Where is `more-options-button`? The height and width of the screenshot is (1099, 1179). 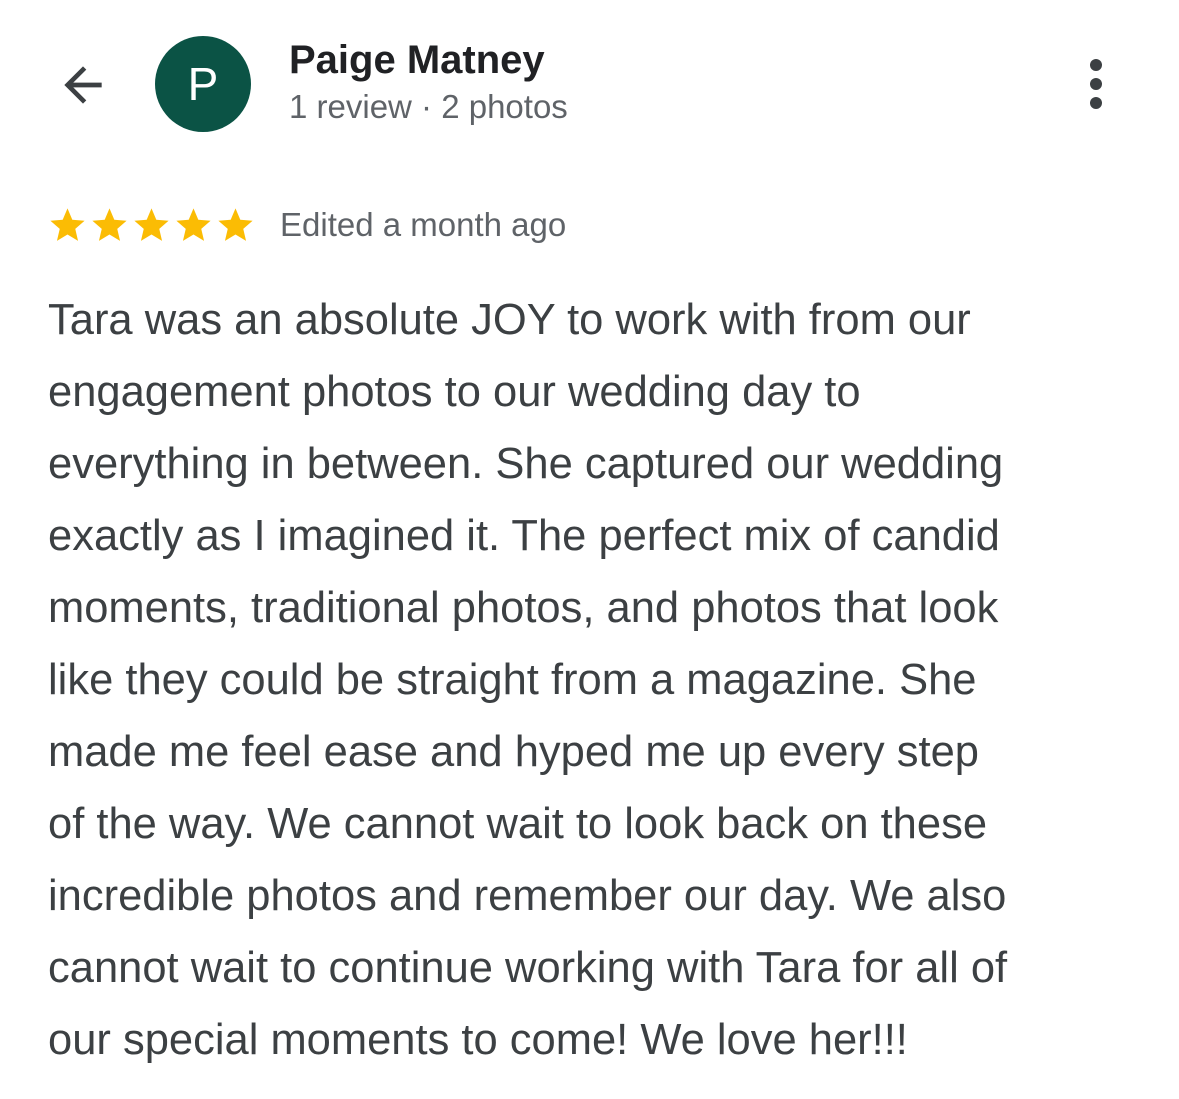 more-options-button is located at coordinates (1096, 84).